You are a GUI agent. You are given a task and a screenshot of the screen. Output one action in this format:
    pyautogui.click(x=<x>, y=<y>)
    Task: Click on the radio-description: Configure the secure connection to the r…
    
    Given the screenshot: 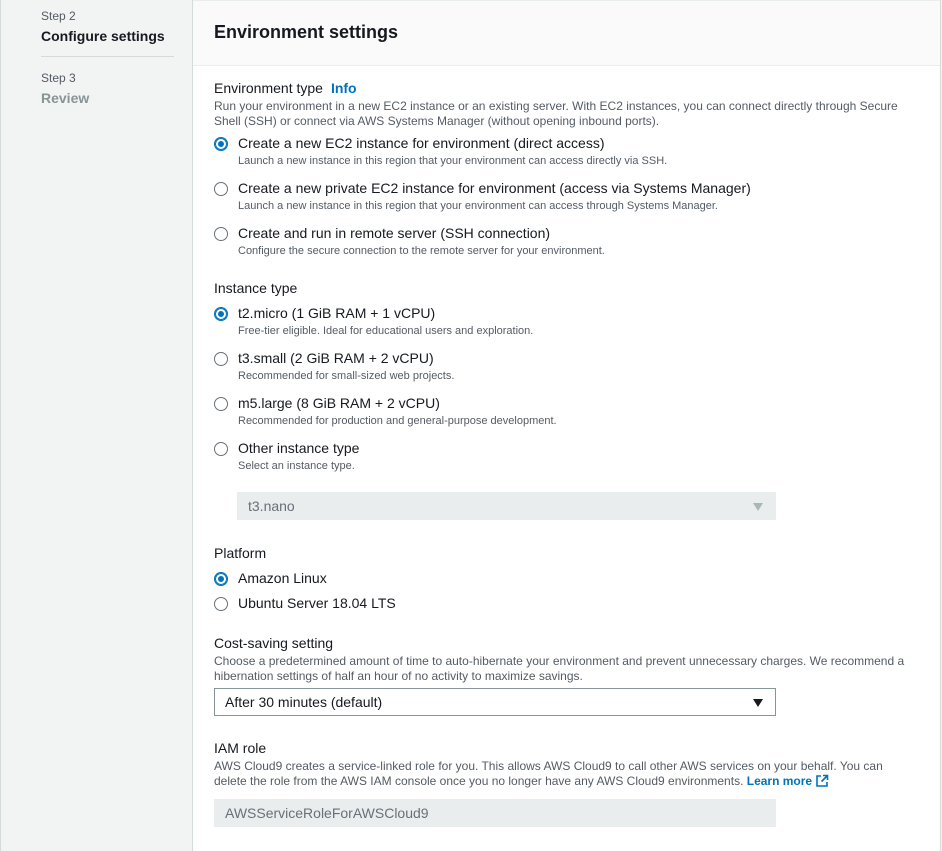 What is the action you would take?
    pyautogui.click(x=421, y=251)
    